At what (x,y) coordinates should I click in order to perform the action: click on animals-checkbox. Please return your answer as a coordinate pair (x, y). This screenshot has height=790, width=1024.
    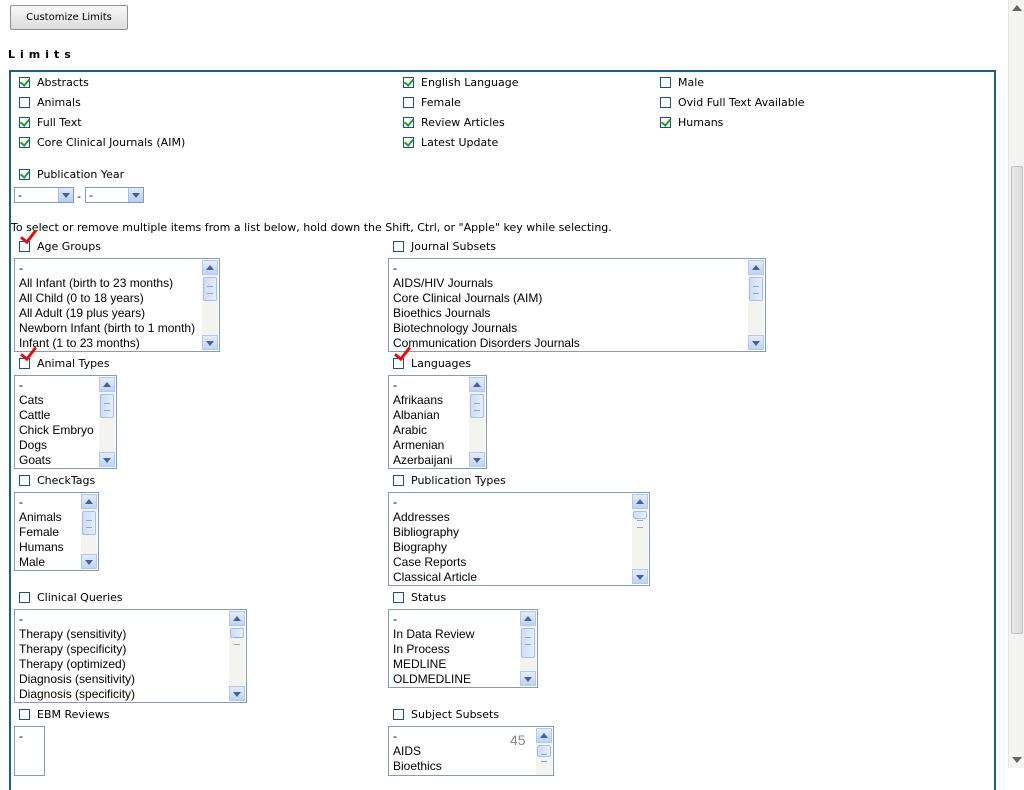
    Looking at the image, I should click on (24, 102).